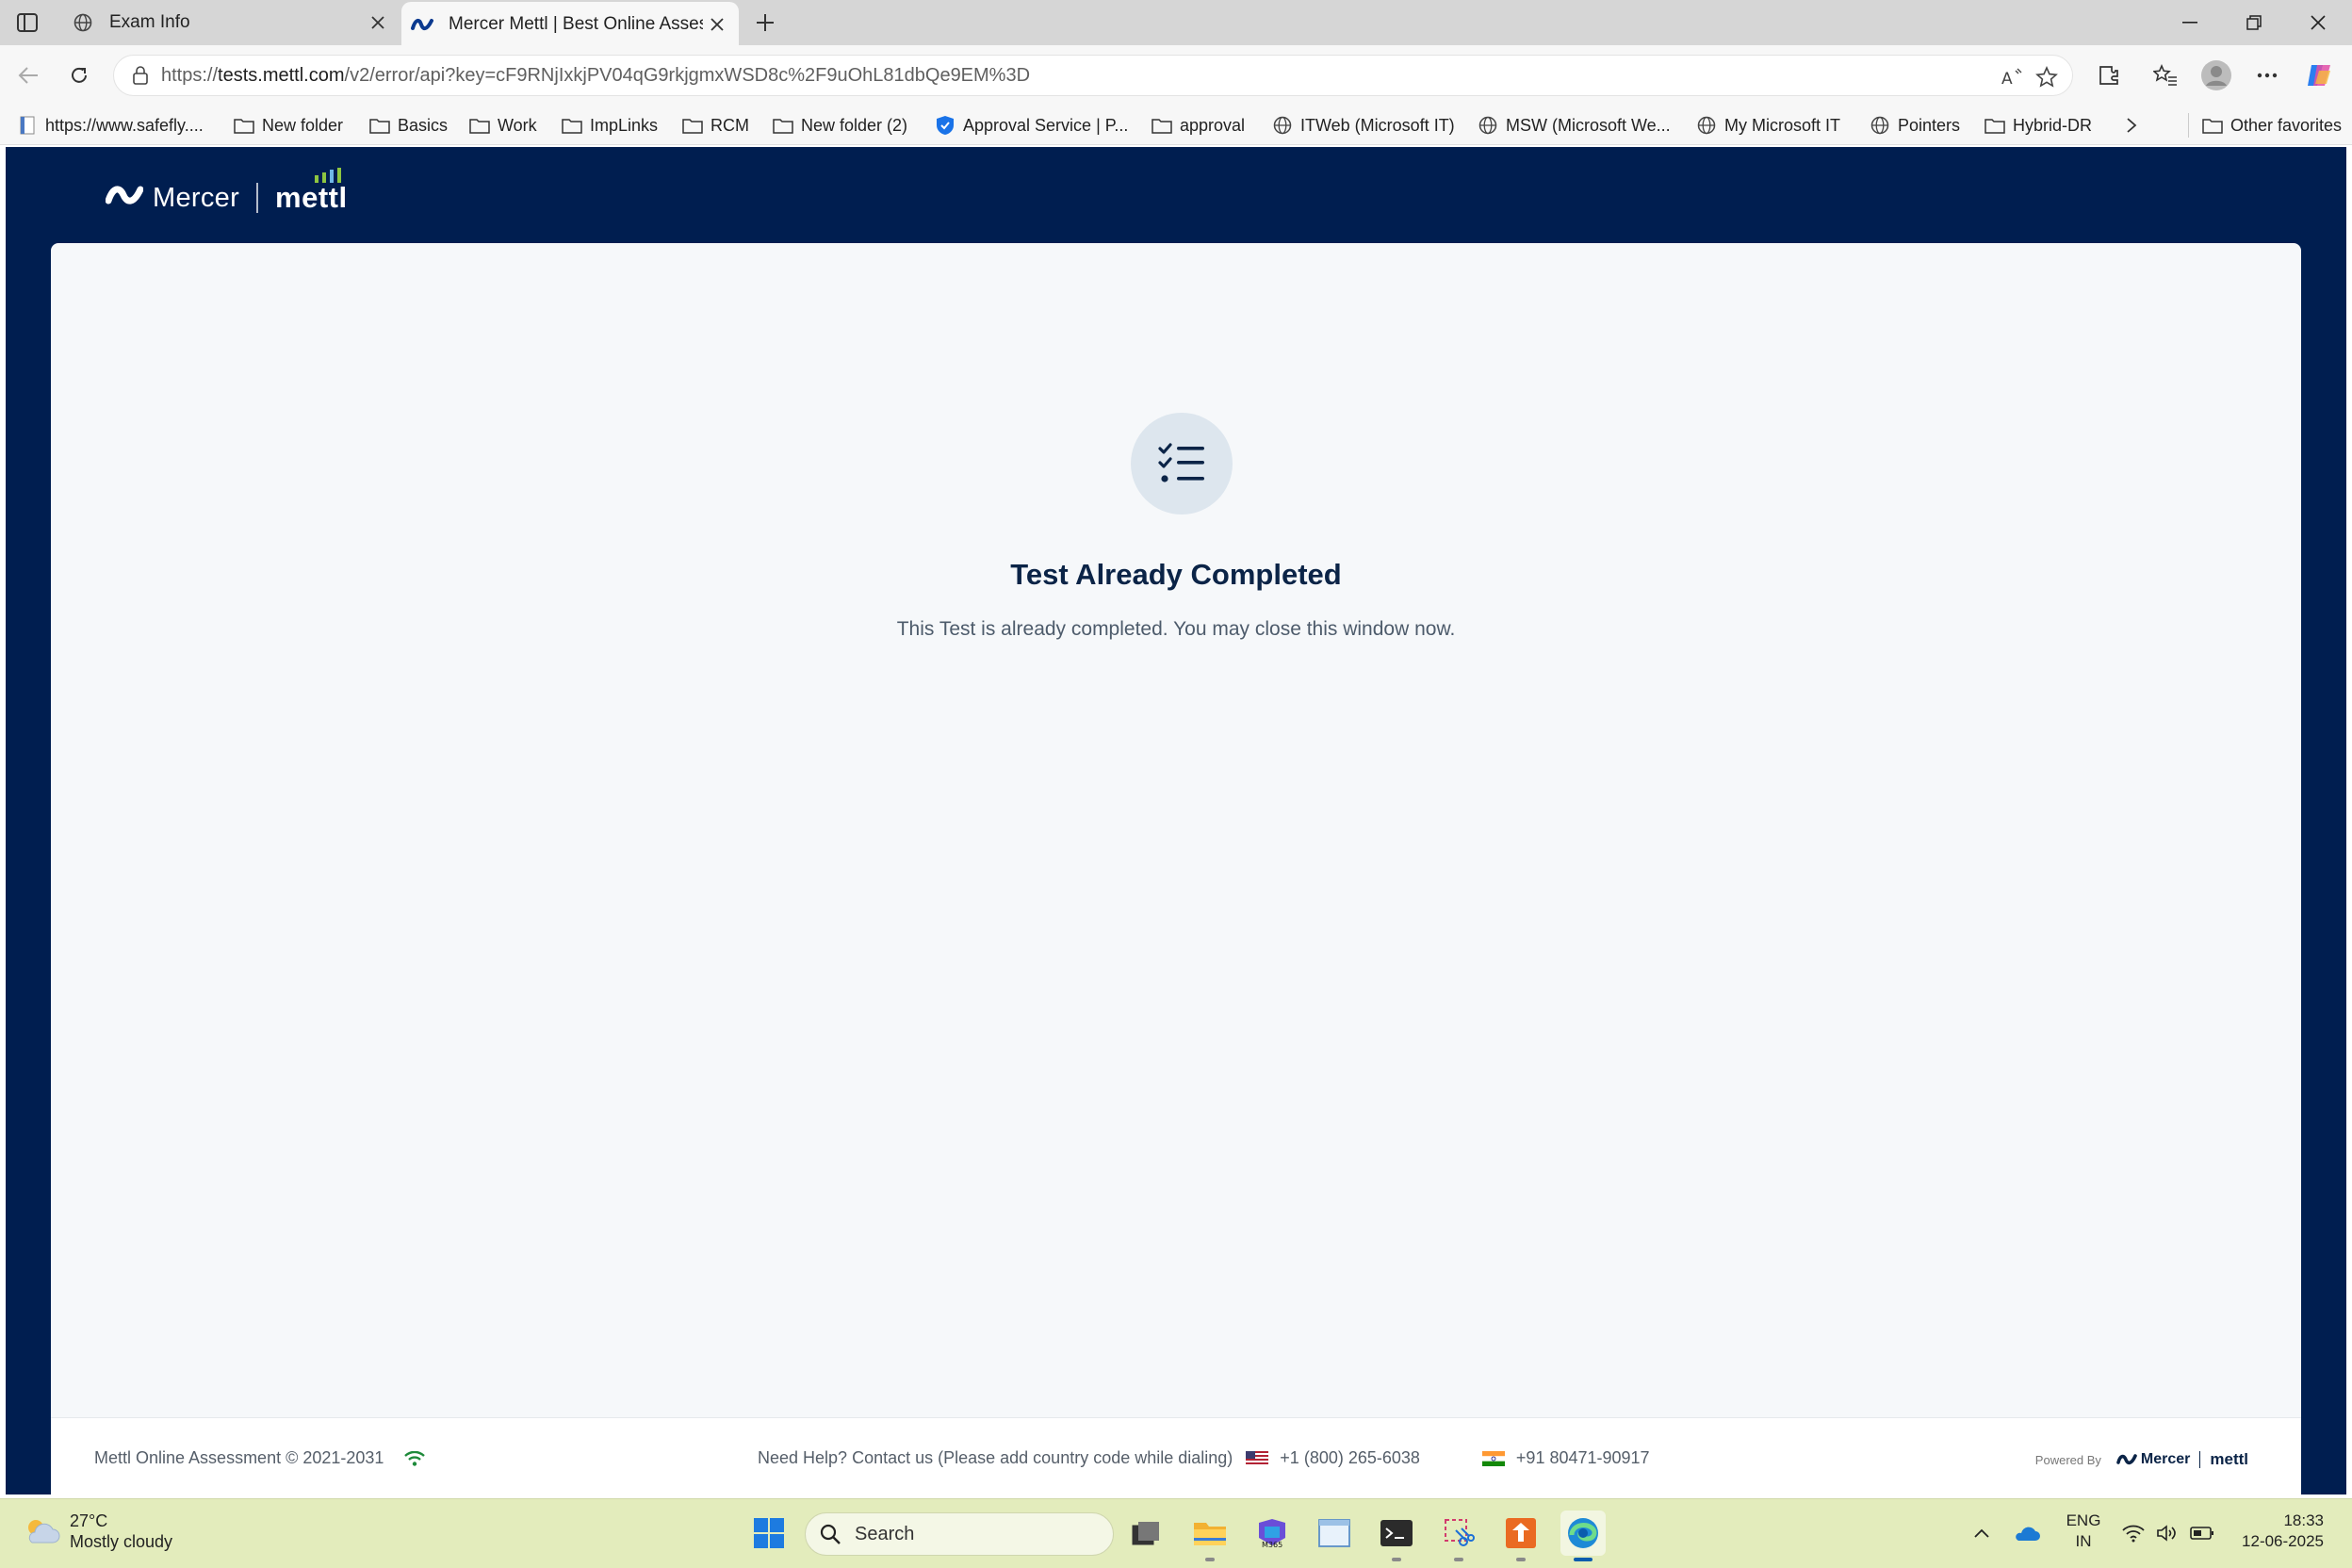 This screenshot has height=1568, width=2352. I want to click on tab-exam-info: Exam Info, so click(231, 23).